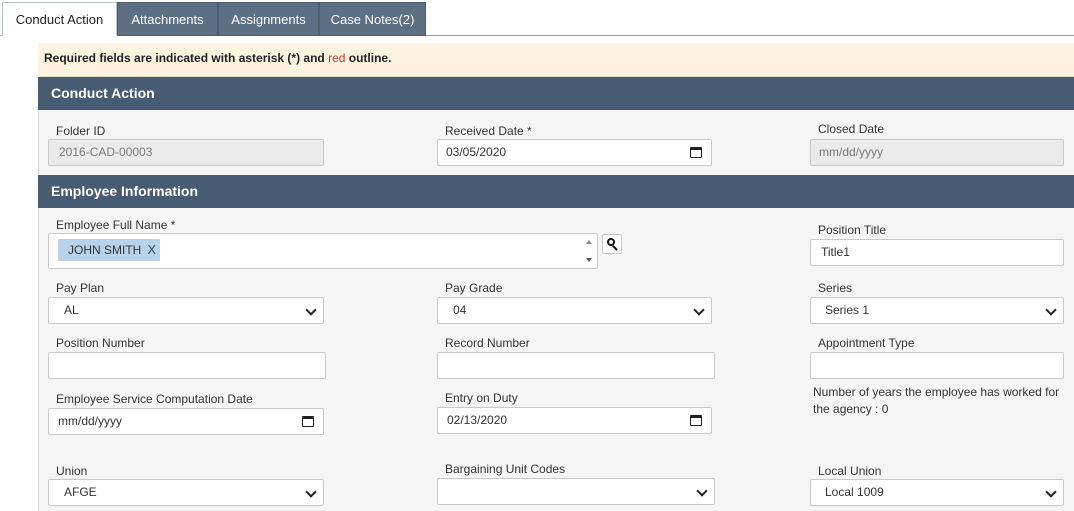 Image resolution: width=1074 pixels, height=511 pixels. Describe the element at coordinates (850, 471) in the screenshot. I see `local-union-label: Local Union` at that location.